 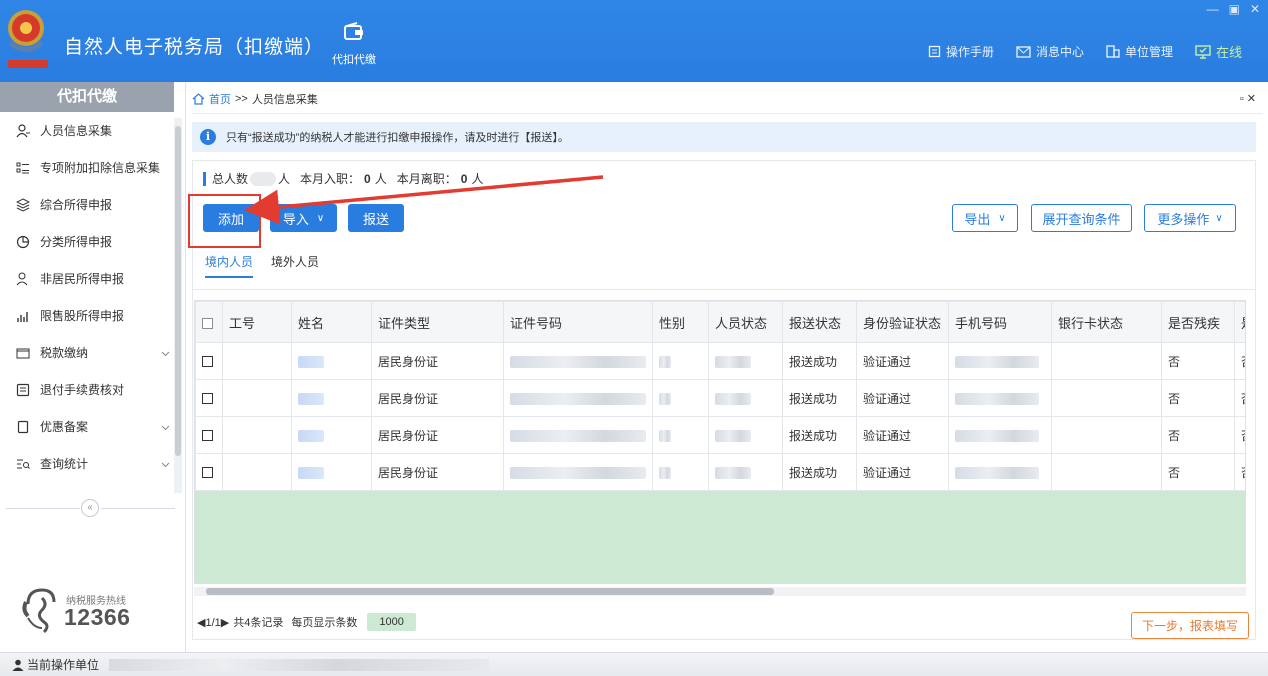 I want to click on sidebar-item-preferential-filing: 优惠备案, so click(x=87, y=426).